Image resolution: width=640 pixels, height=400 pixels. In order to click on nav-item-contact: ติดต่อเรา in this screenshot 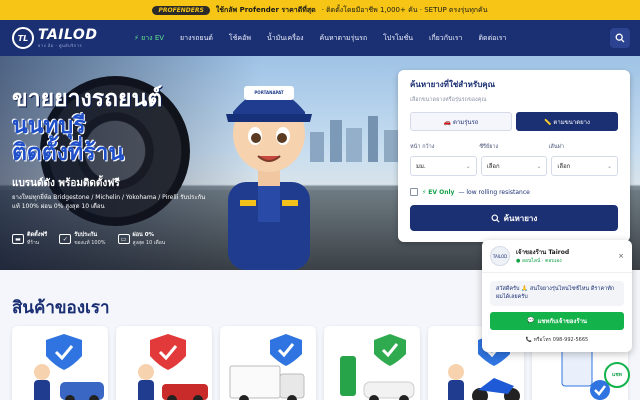, I will do `click(492, 38)`.